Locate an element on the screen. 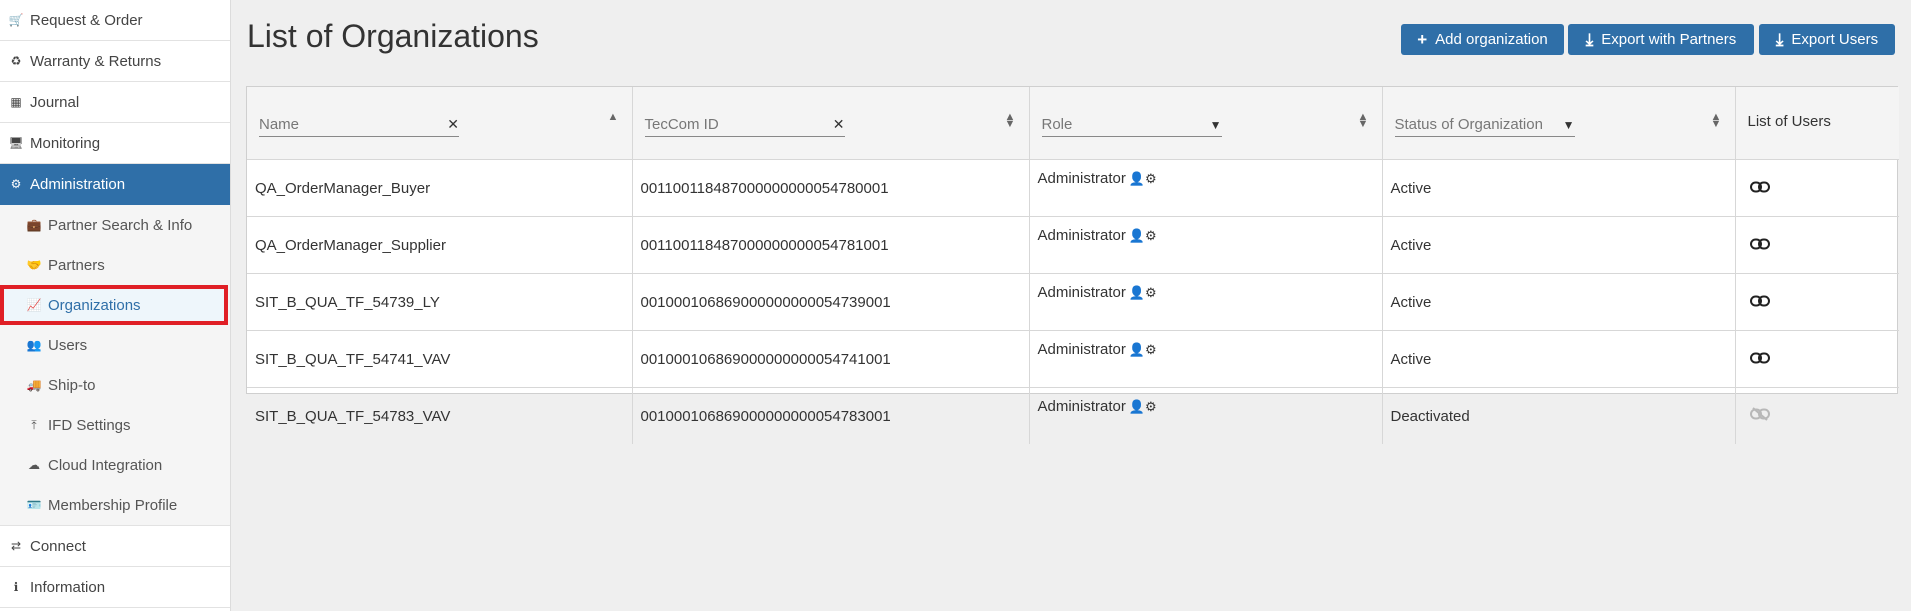  unlink-icon is located at coordinates (1759, 416).